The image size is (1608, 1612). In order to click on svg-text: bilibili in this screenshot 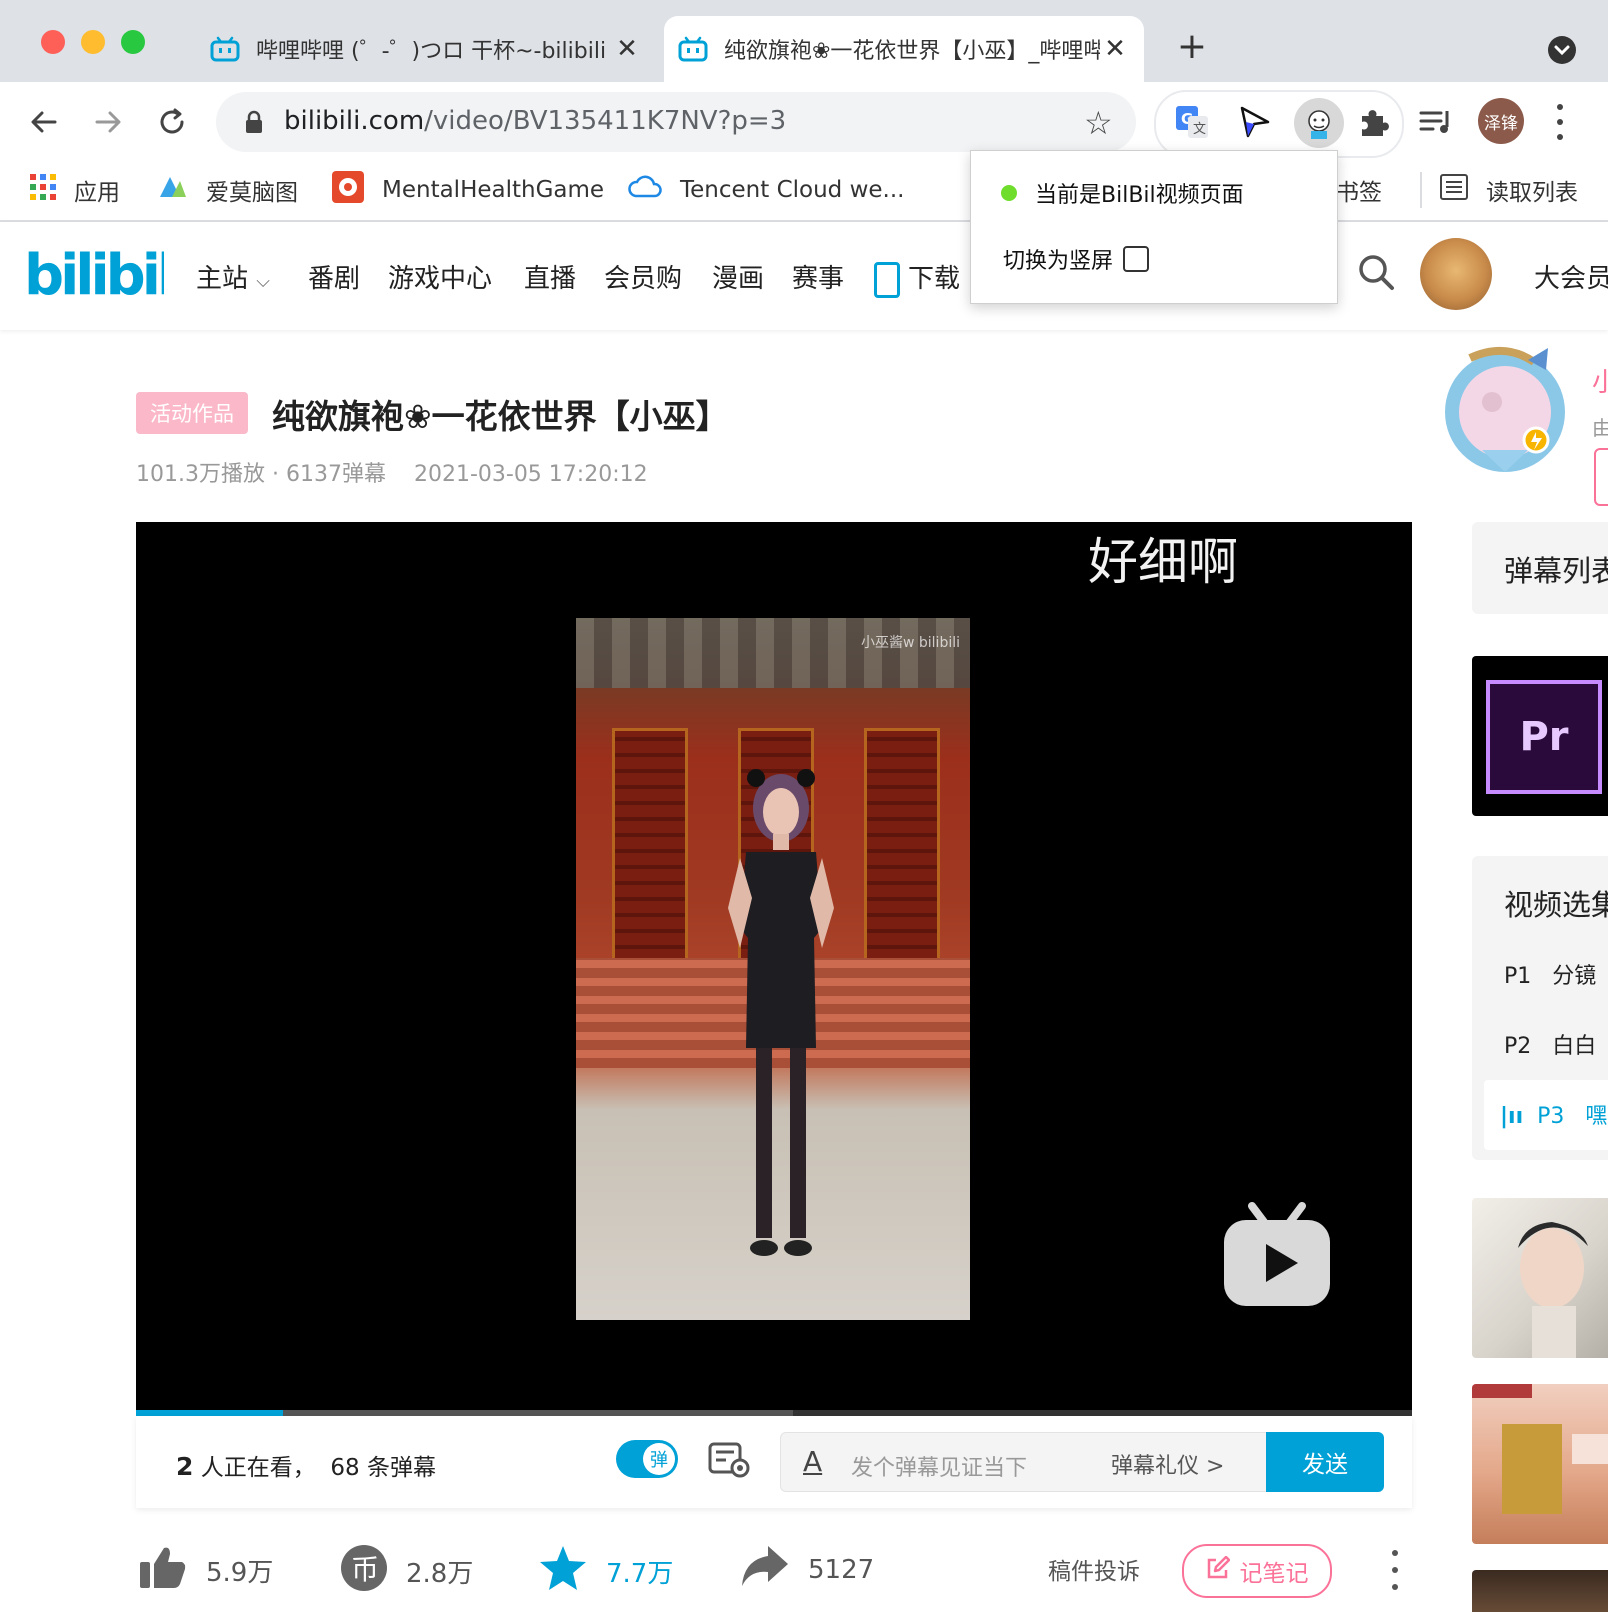, I will do `click(94, 275)`.